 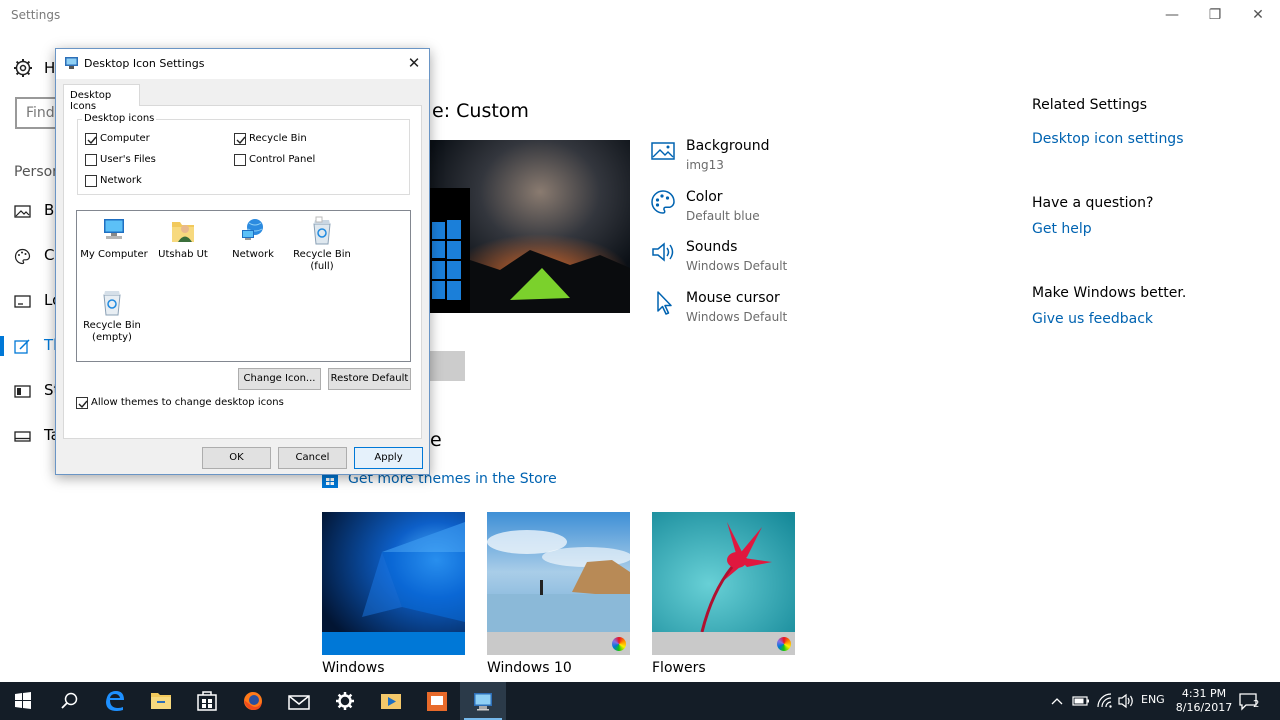 I want to click on computer-icon, so click(x=114, y=229).